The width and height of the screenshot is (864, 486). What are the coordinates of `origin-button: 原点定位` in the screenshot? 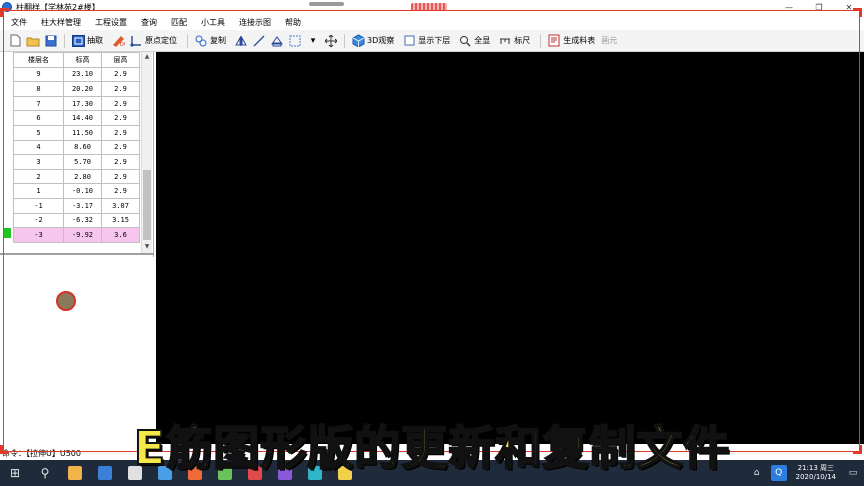 It's located at (152, 41).